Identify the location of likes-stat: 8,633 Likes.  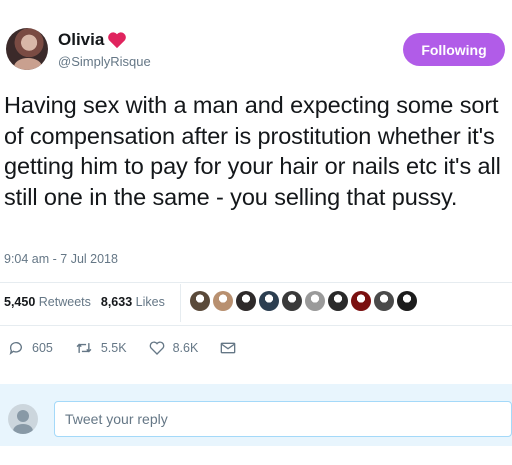
(133, 302).